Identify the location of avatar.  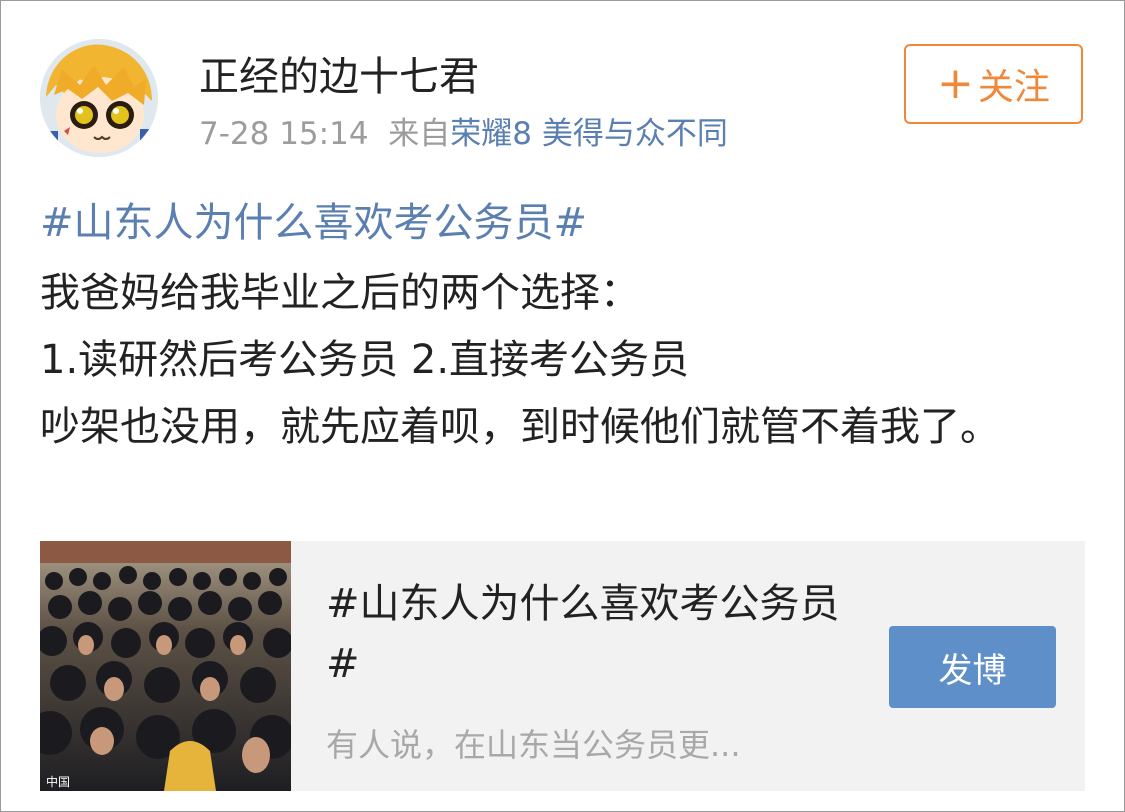
(99, 98).